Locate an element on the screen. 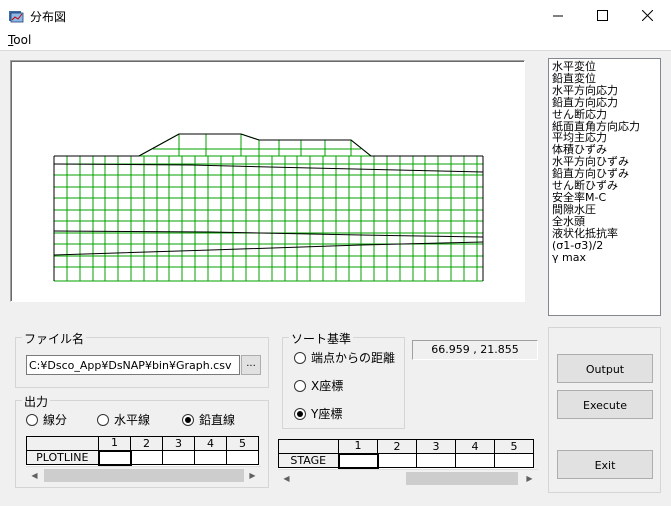  minimize-button is located at coordinates (558, 15).